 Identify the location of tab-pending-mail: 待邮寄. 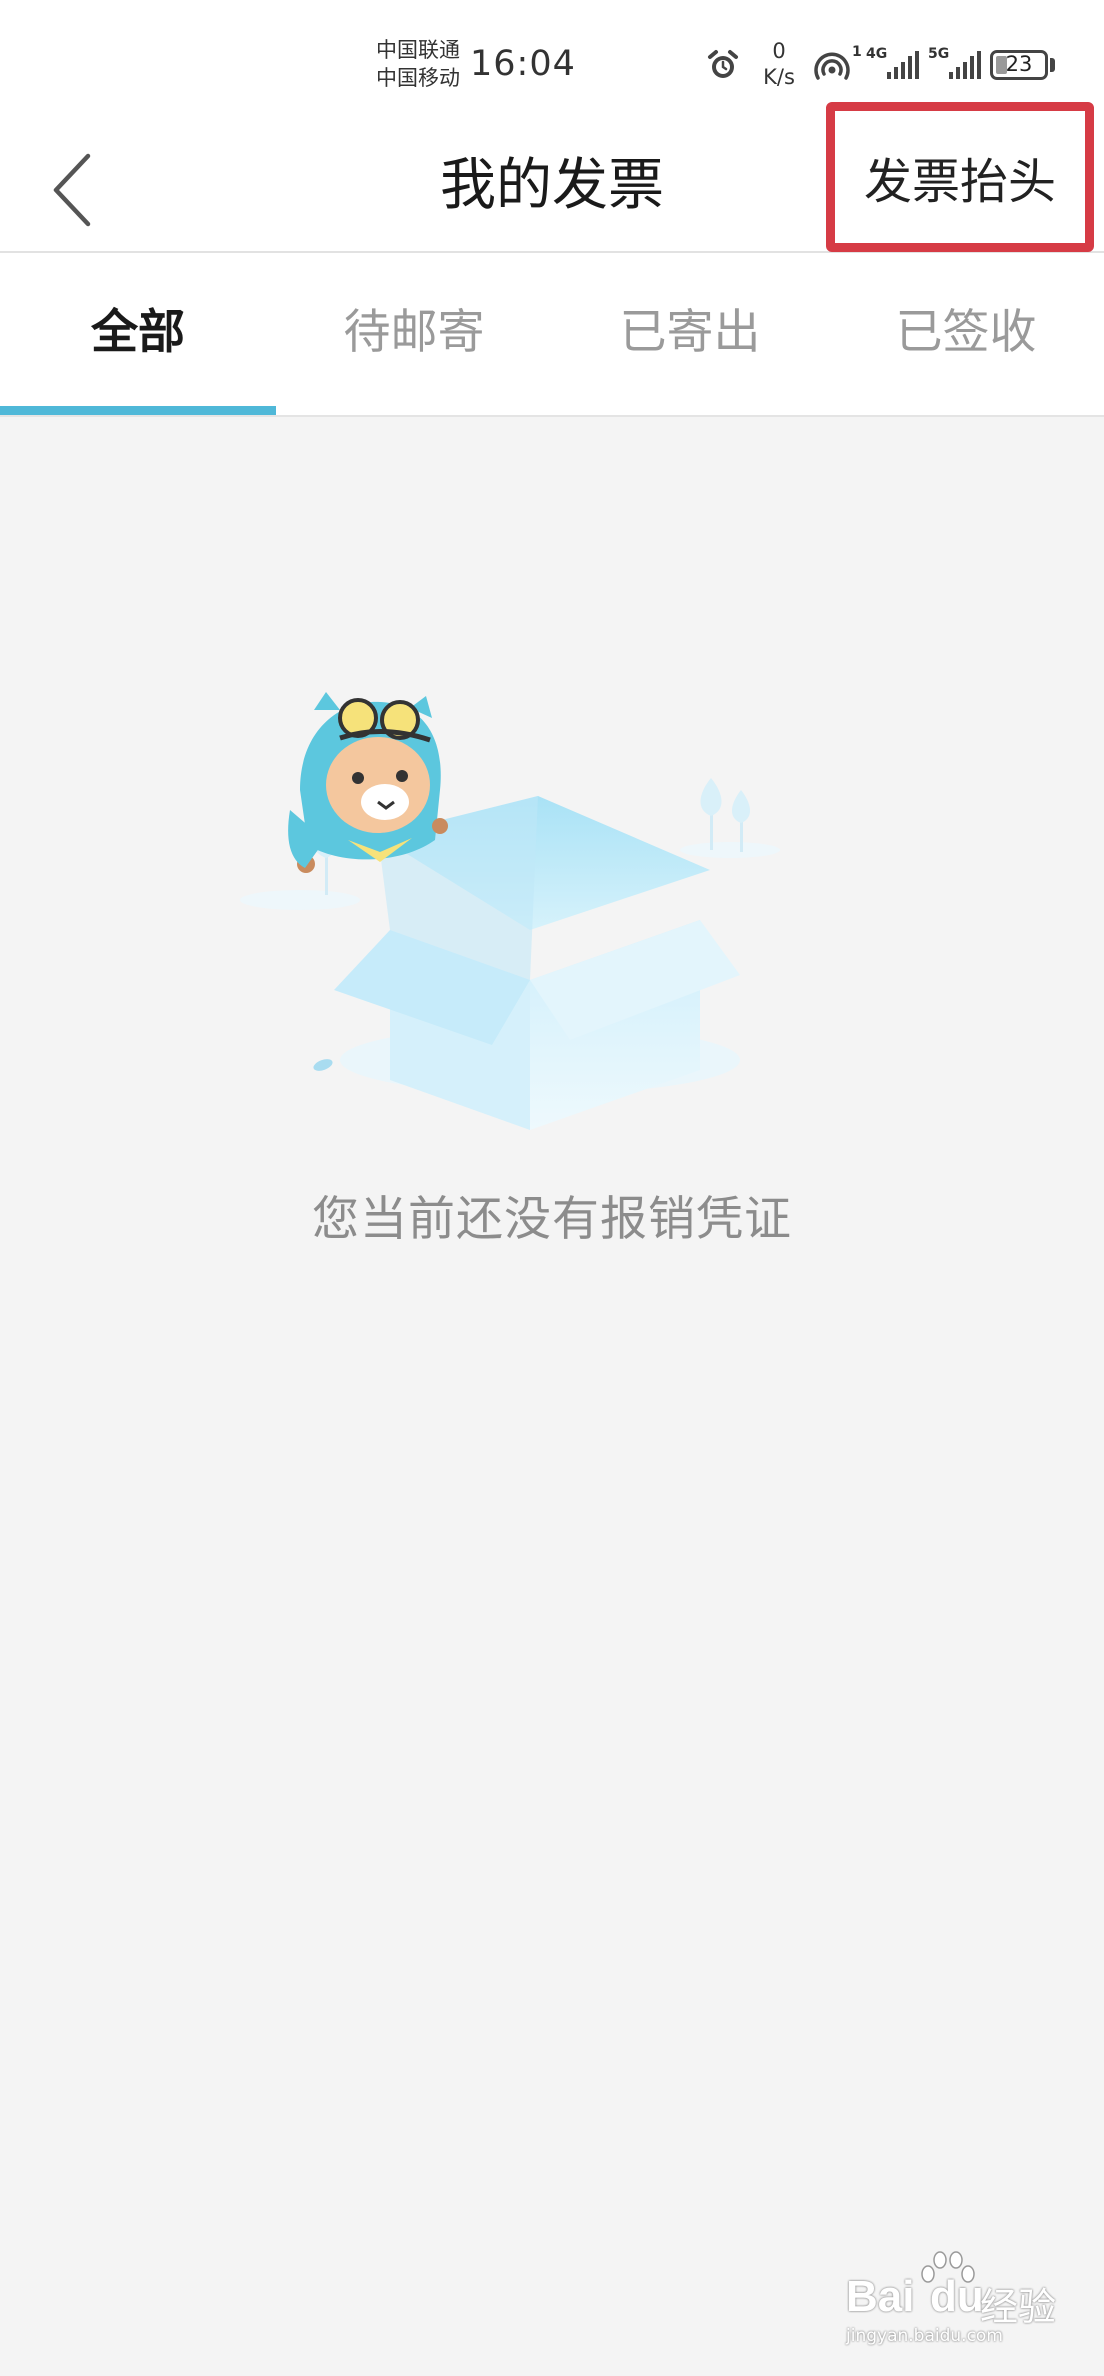
(414, 334).